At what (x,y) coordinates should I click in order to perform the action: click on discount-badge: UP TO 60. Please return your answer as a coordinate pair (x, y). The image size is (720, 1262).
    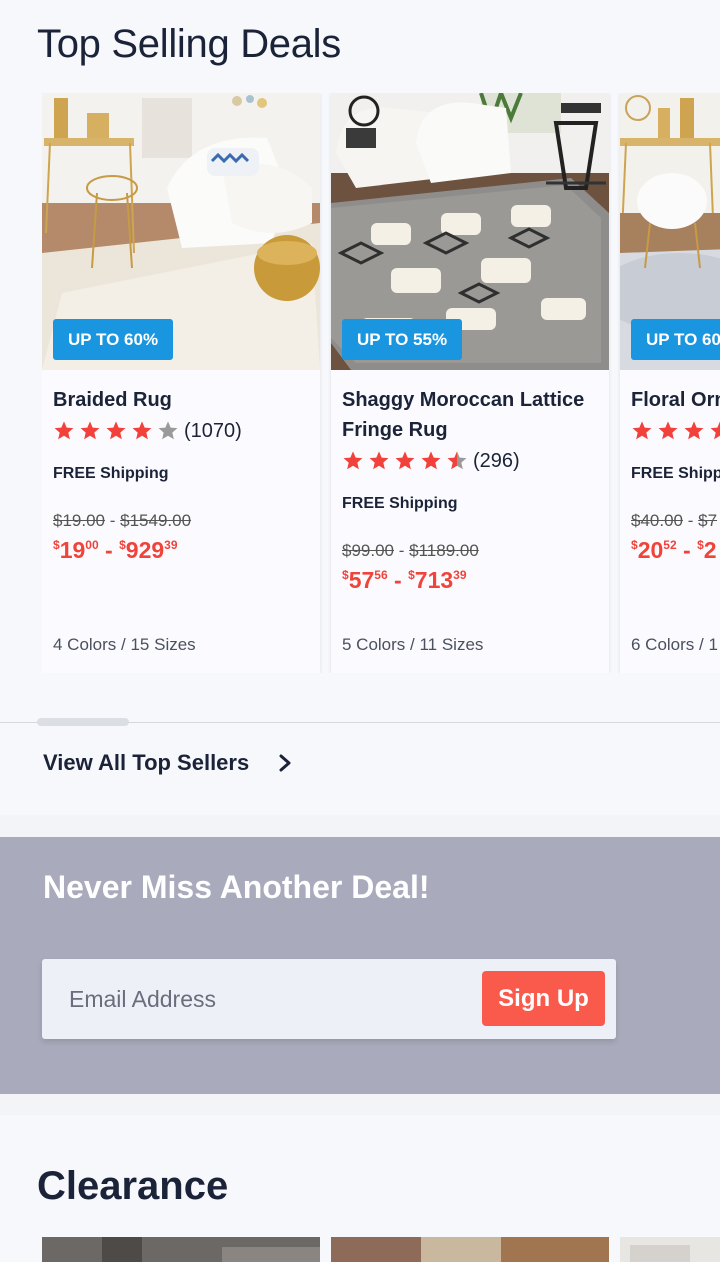
    Looking at the image, I should click on (675, 339).